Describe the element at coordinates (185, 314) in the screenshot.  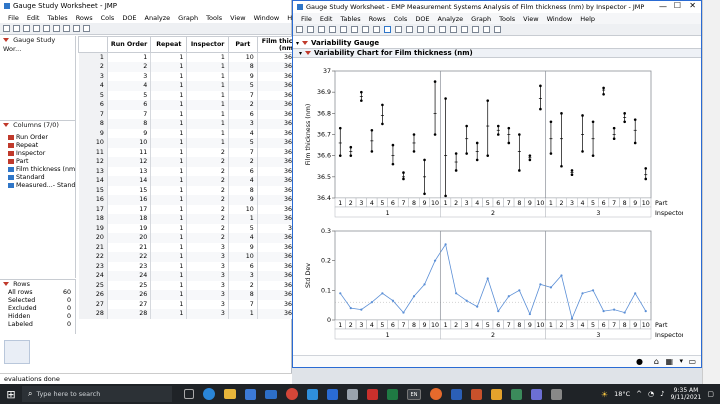
I see `table-row: 282813136.52417` at that location.